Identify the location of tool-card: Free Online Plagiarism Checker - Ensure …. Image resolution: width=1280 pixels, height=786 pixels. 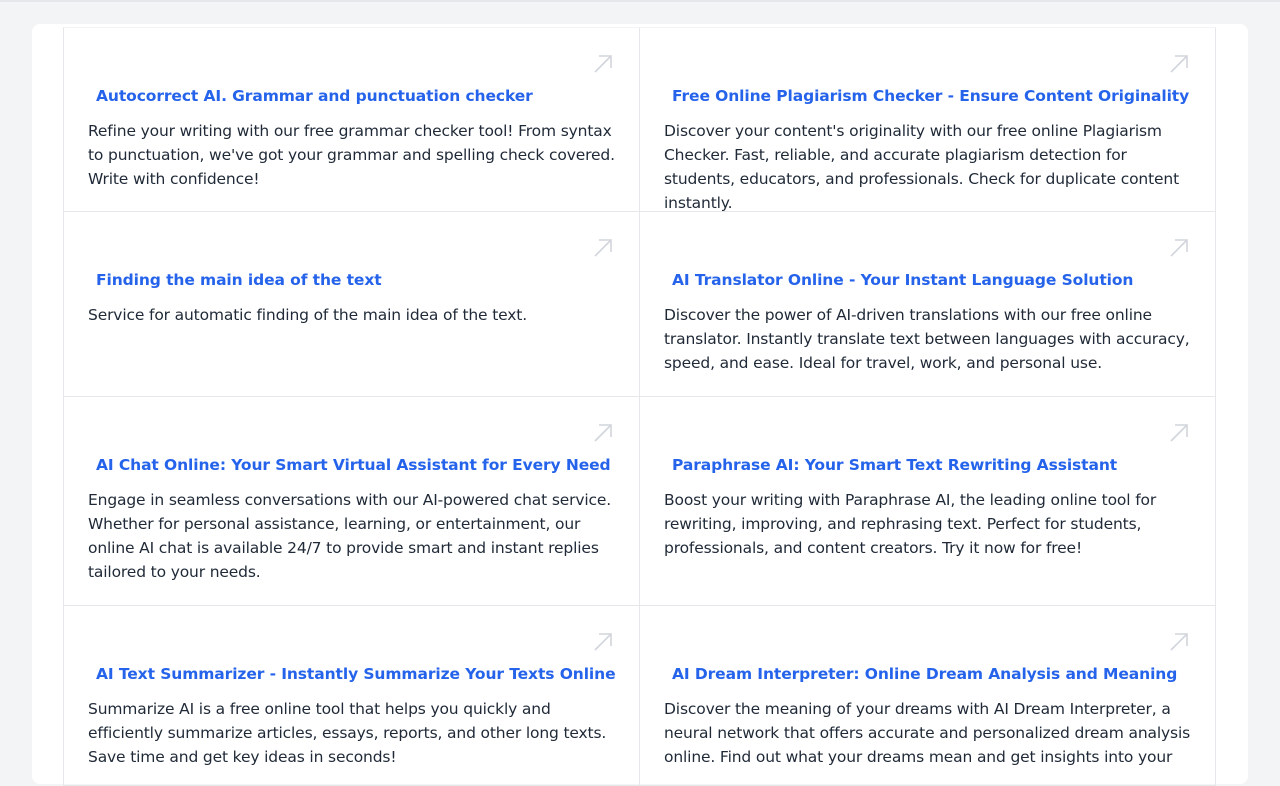
(928, 119).